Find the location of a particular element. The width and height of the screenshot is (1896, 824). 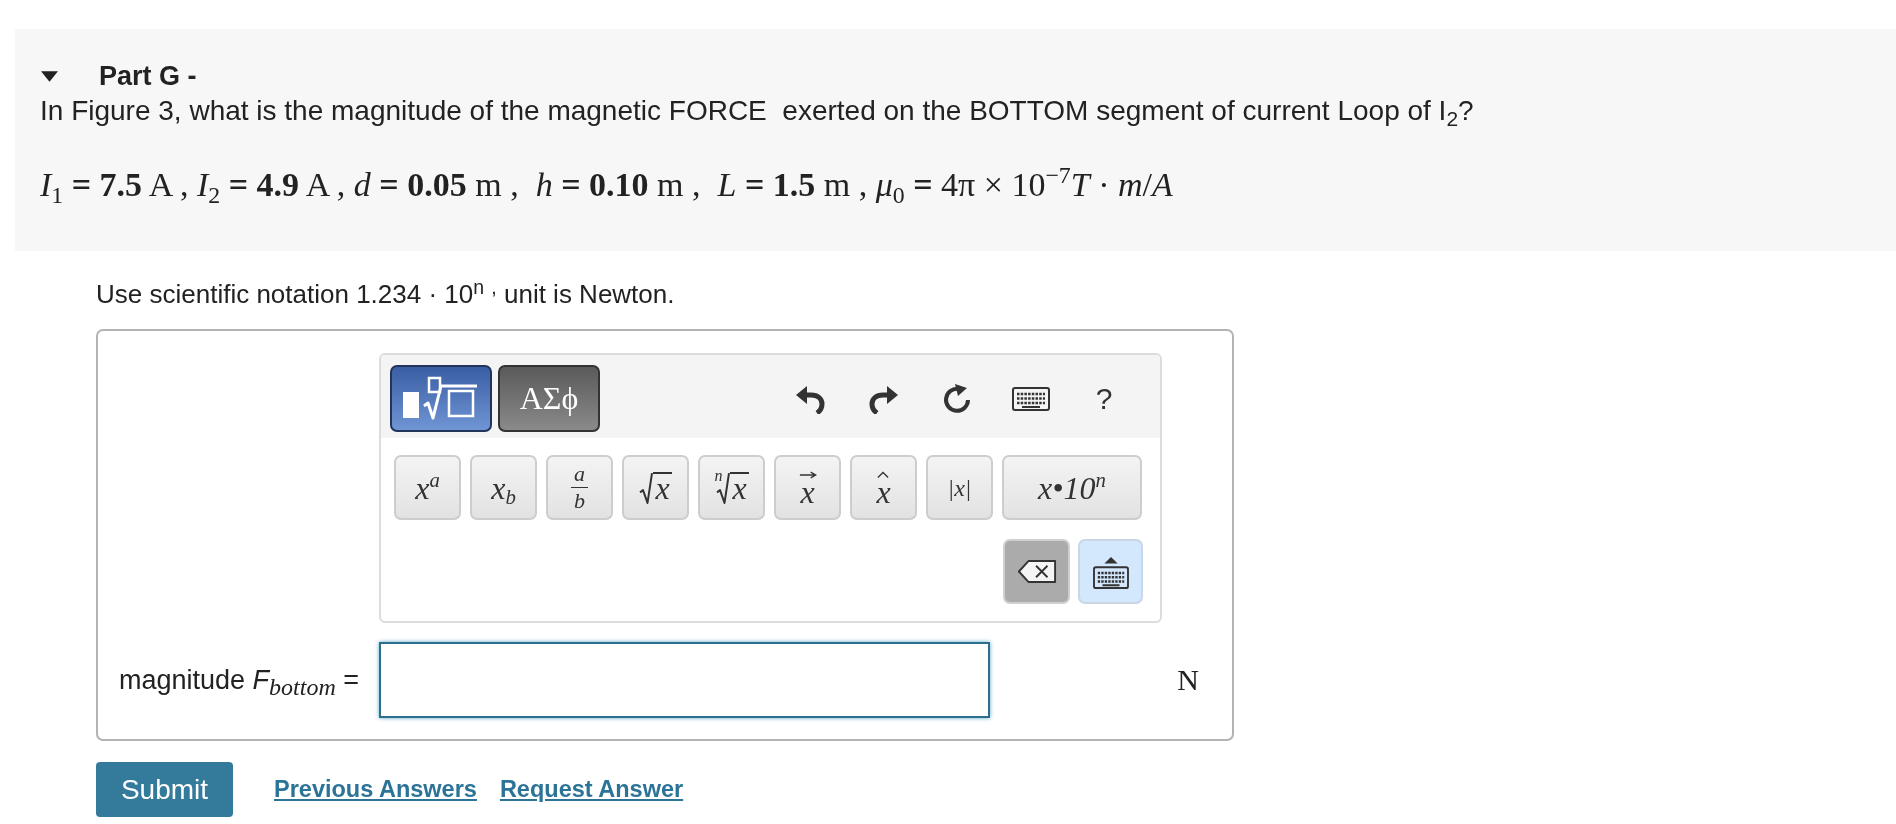

scientific-notation-key: x•10$^{n}$ is located at coordinates (1072, 487).